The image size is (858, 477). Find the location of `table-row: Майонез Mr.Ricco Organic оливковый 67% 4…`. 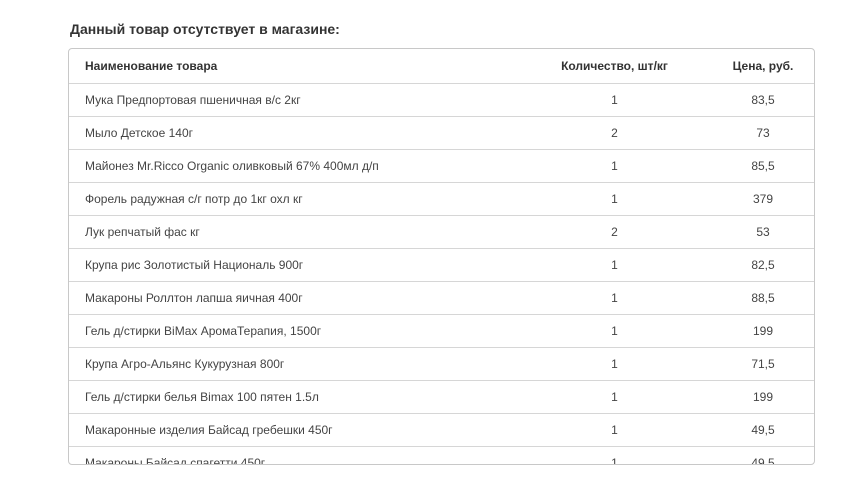

table-row: Майонез Mr.Ricco Organic оливковый 67% 4… is located at coordinates (441, 166).